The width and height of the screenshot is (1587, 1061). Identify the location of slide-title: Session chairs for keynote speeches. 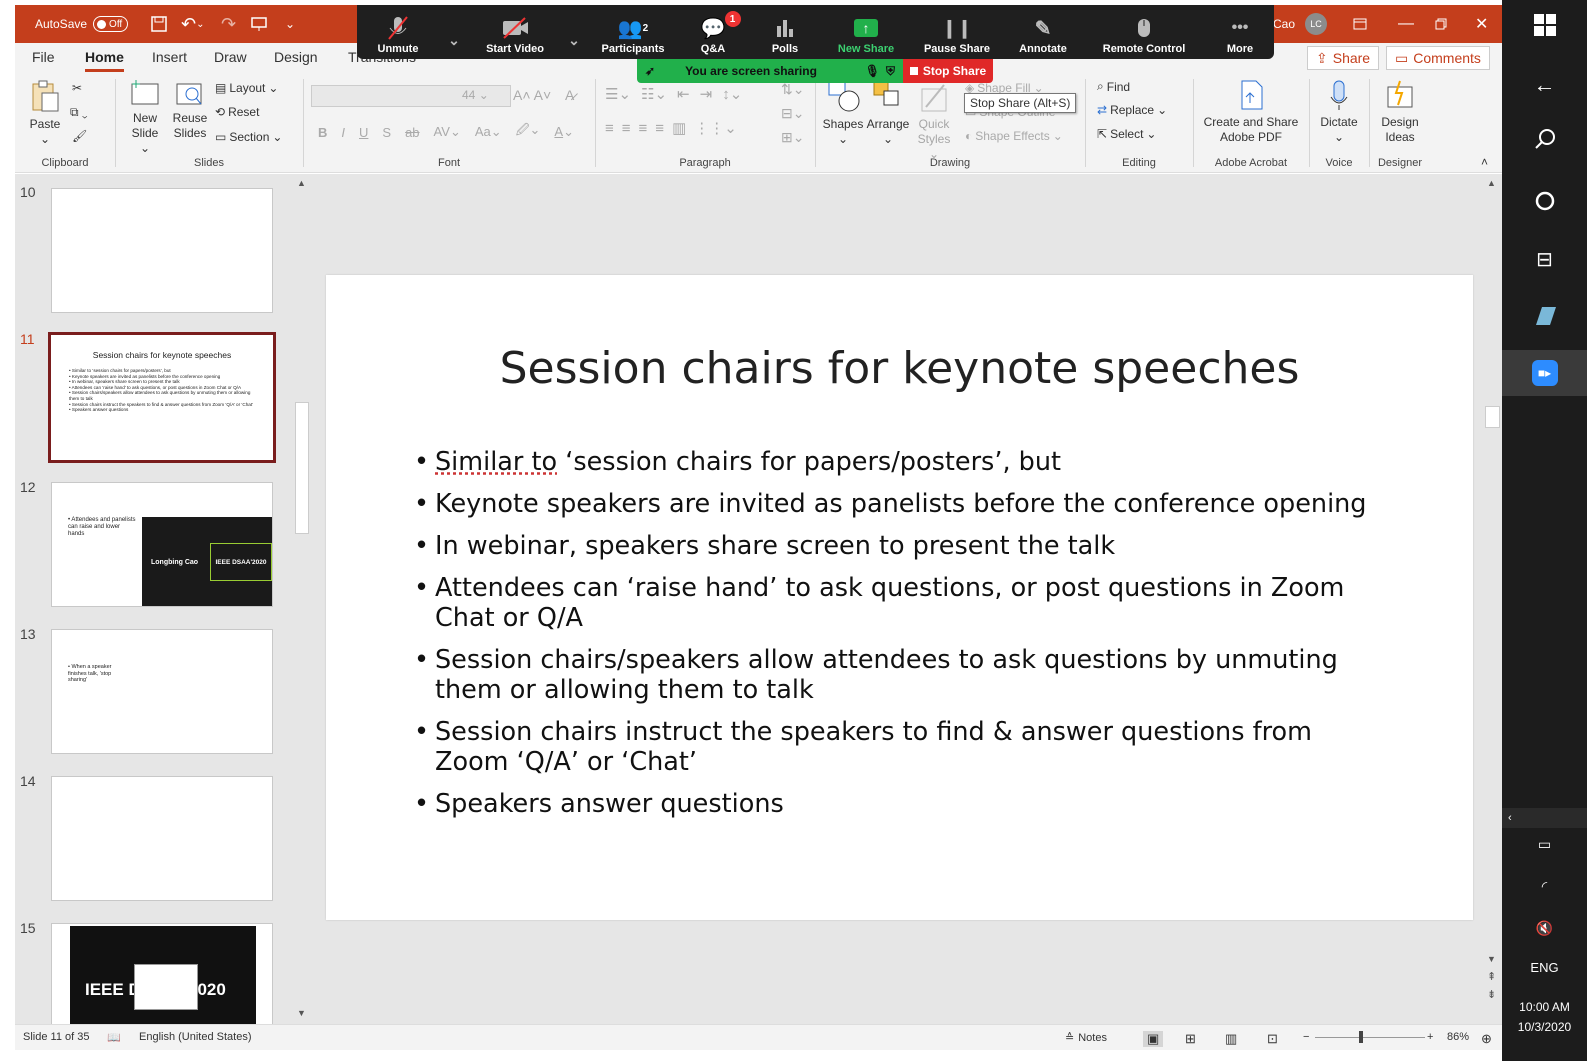
(899, 368).